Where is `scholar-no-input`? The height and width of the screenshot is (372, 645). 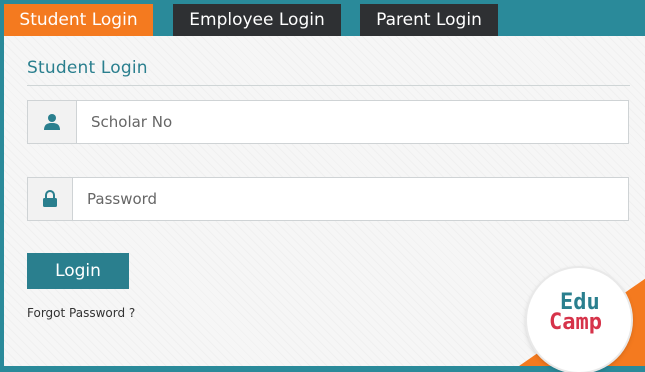
scholar-no-input is located at coordinates (352, 122).